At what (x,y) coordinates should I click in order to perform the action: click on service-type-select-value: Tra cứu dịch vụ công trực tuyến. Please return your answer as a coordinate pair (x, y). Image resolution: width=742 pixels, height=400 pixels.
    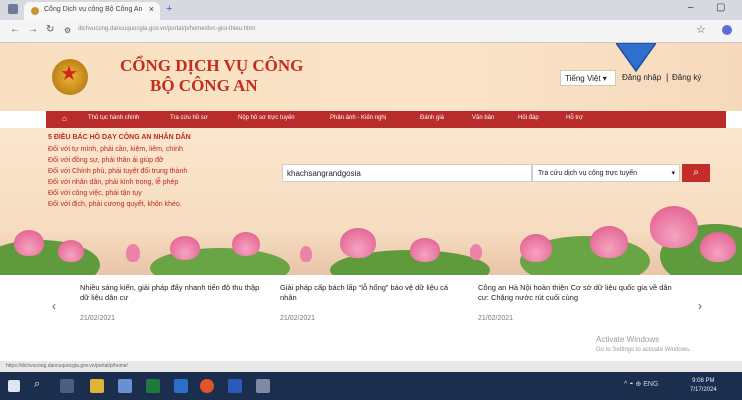
    Looking at the image, I should click on (587, 173).